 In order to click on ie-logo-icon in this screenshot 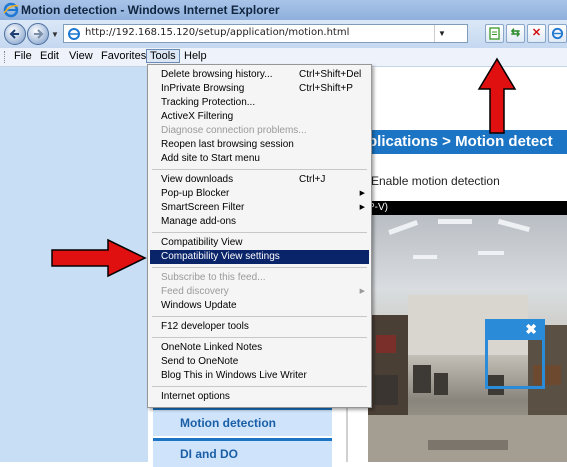, I will do `click(11, 10)`.